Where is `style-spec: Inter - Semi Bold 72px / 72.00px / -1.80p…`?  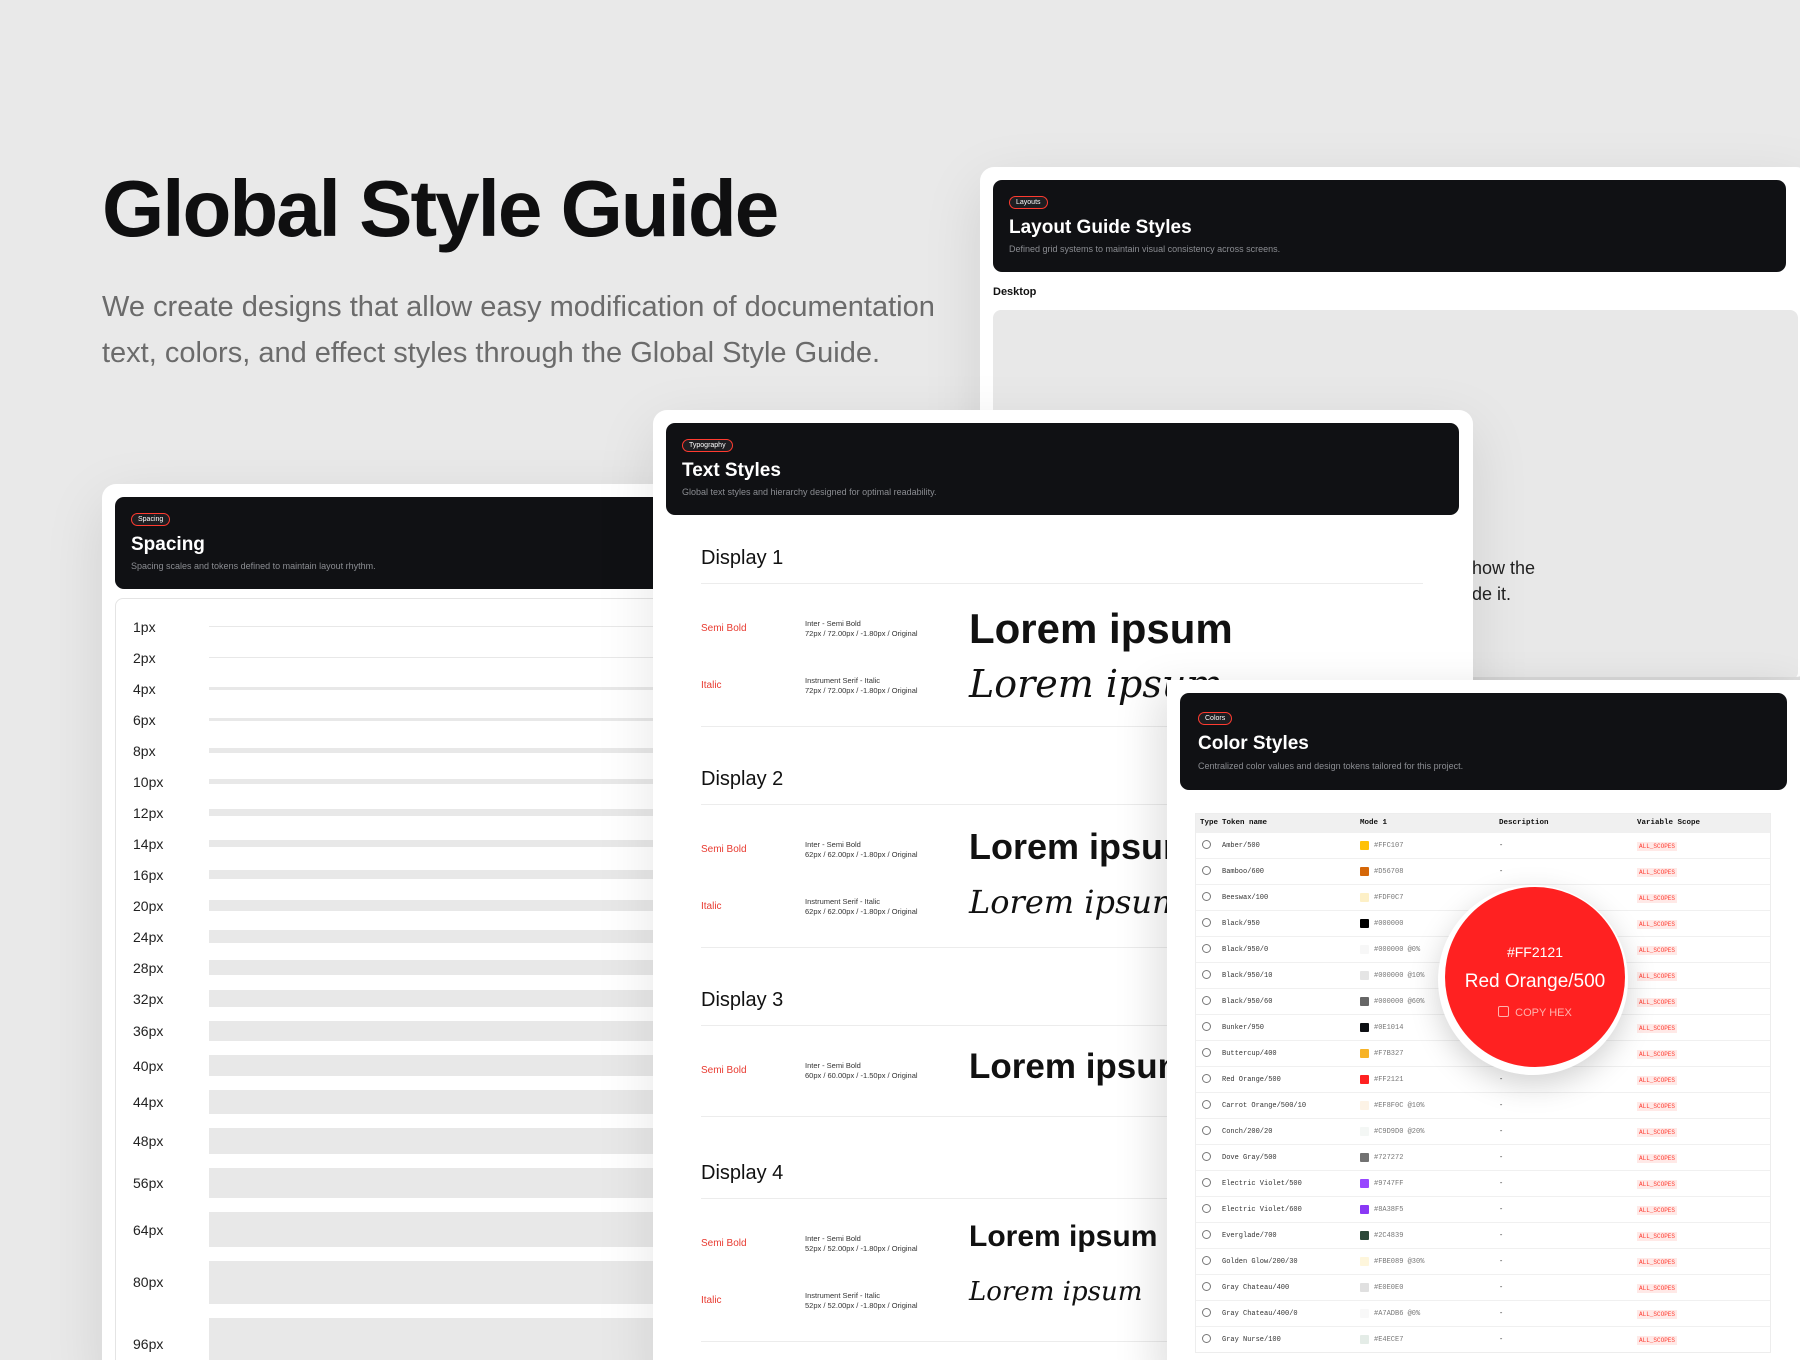 style-spec: Inter - Semi Bold 72px / 72.00px / -1.80p… is located at coordinates (861, 629).